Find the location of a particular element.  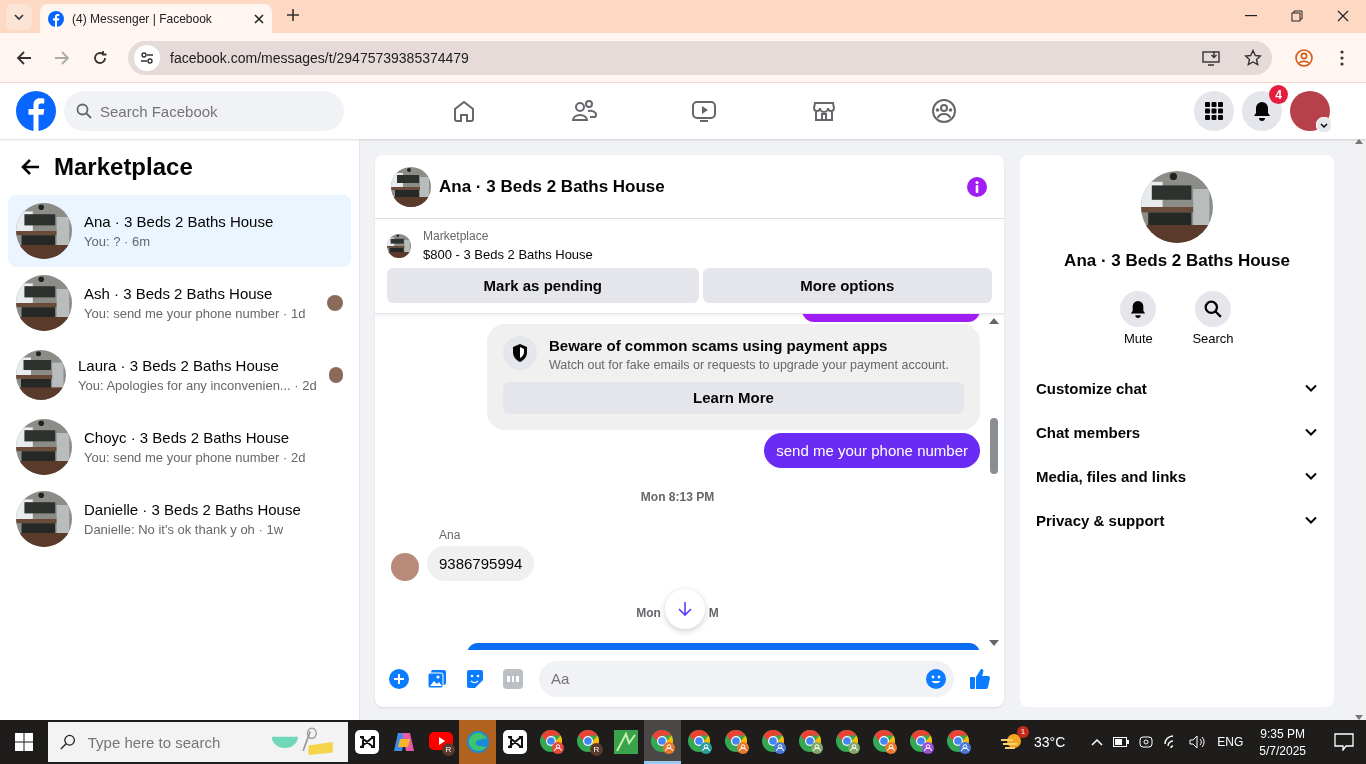

star-icon is located at coordinates (1253, 57).